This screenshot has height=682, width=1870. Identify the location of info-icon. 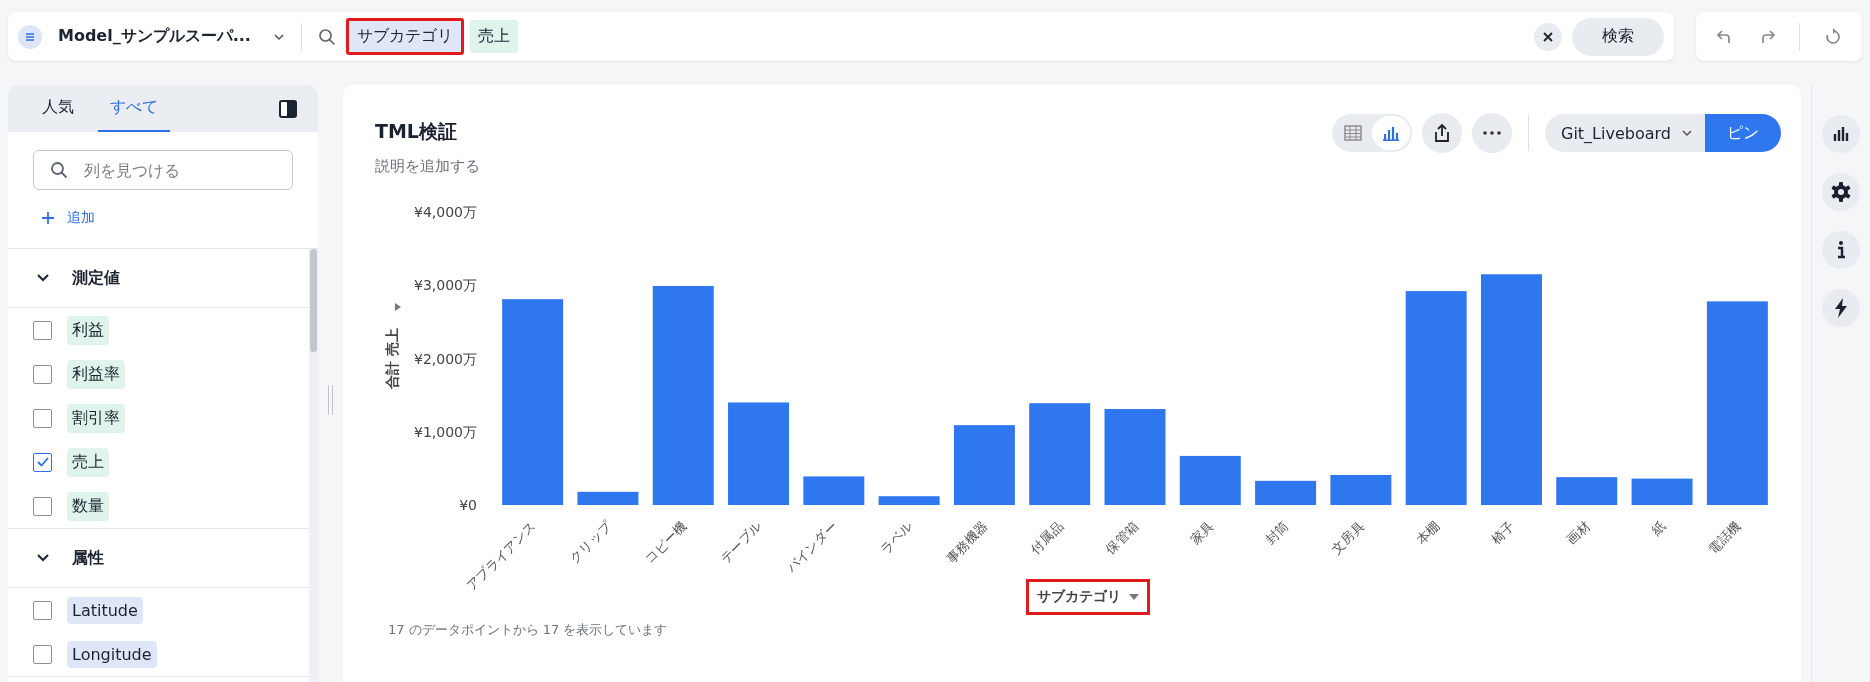
(1841, 250).